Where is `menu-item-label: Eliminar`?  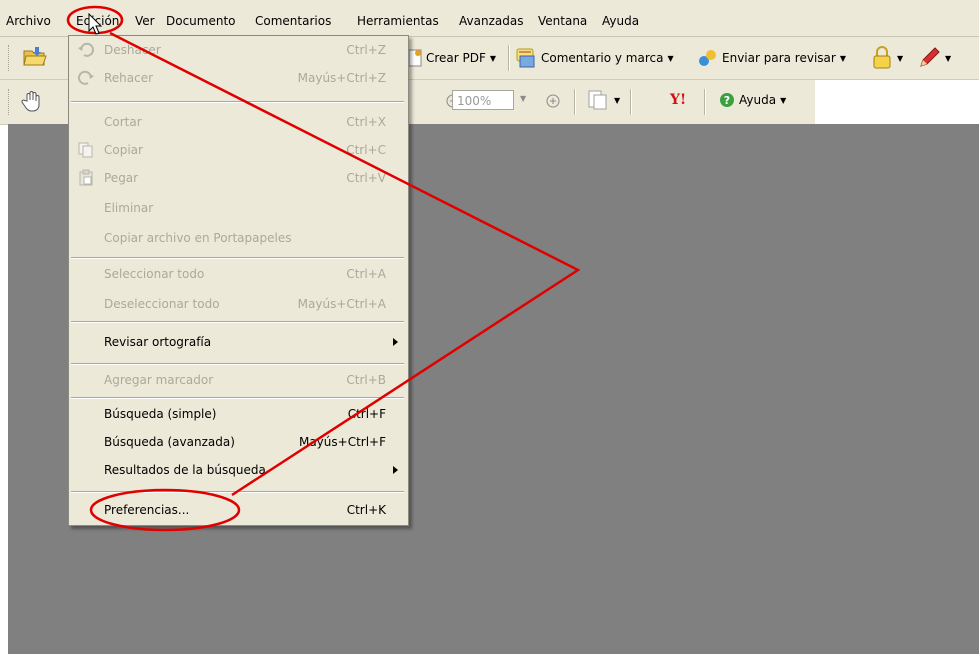 menu-item-label: Eliminar is located at coordinates (129, 208).